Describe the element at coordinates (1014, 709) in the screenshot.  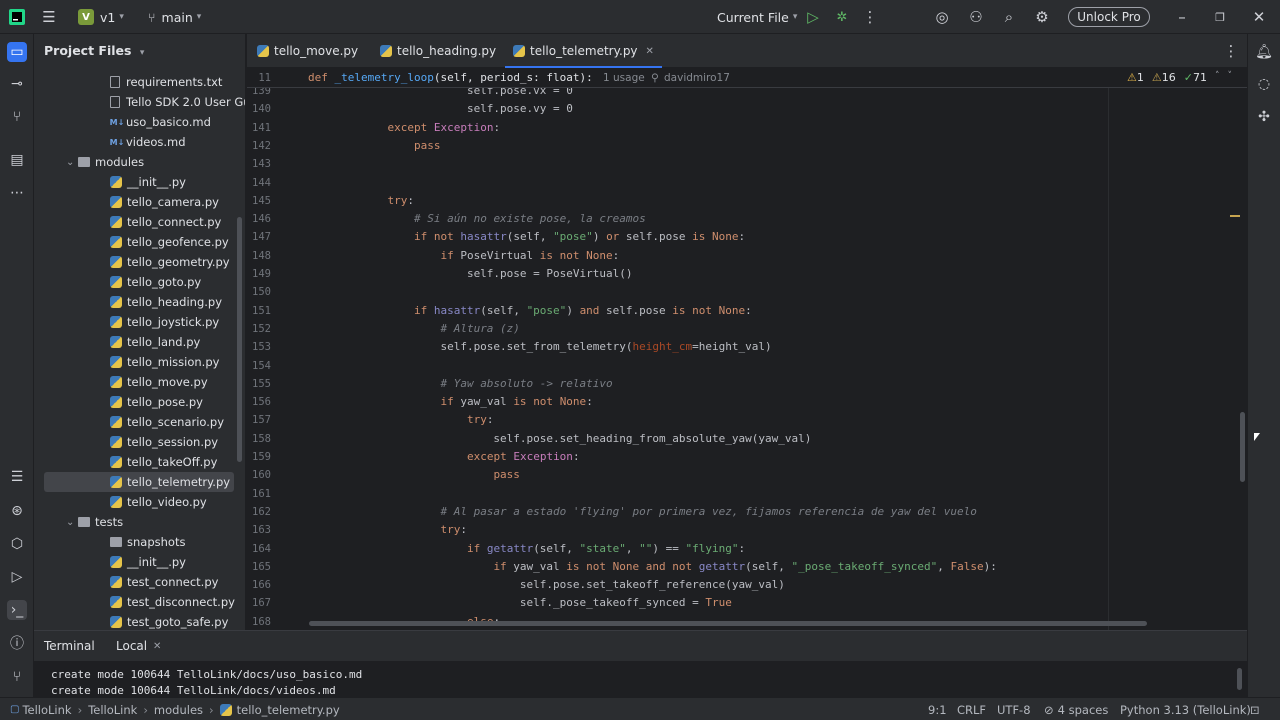
I see `file-encoding: UTF-8` at that location.